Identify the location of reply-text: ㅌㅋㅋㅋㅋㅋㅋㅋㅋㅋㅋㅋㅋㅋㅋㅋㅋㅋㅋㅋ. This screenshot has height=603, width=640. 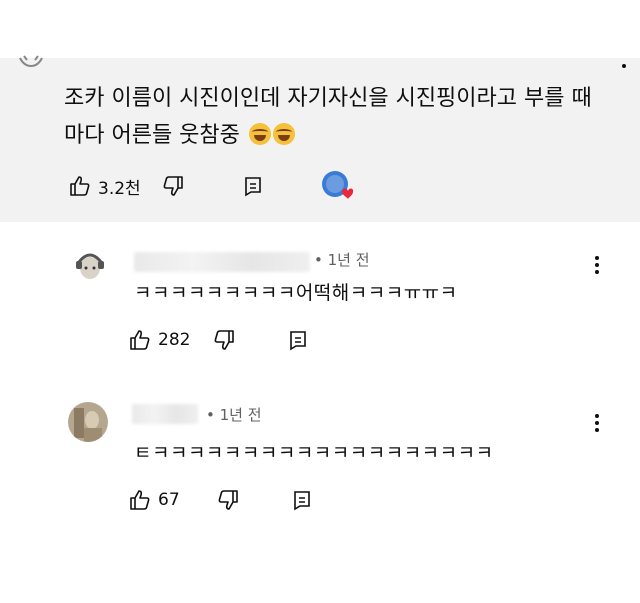
(314, 453).